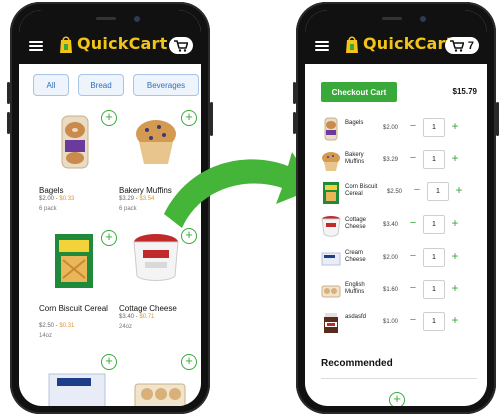 The image size is (500, 417). I want to click on cart-button: 7, so click(461, 45).